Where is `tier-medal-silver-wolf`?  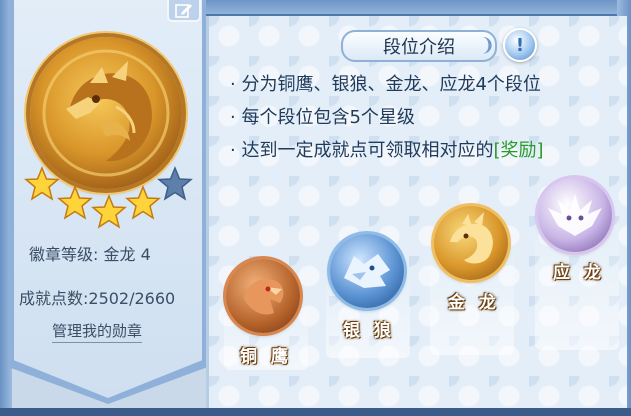
tier-medal-silver-wolf is located at coordinates (367, 271).